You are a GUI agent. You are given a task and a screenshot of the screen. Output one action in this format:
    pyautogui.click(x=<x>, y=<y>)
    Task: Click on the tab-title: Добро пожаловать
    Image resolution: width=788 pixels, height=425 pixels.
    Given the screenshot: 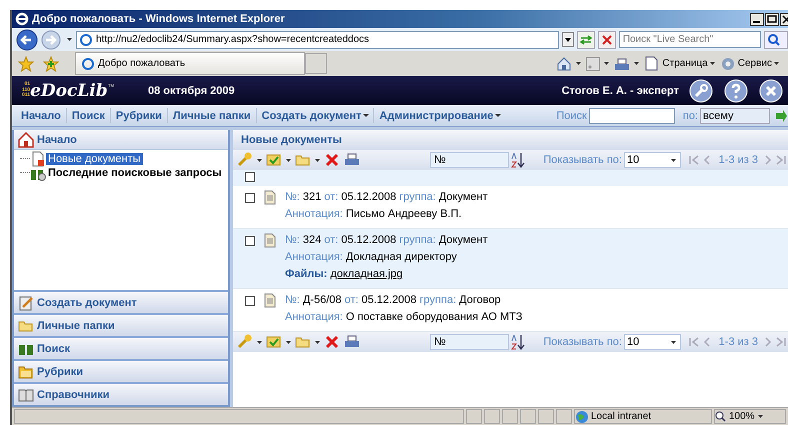 What is the action you would take?
    pyautogui.click(x=142, y=63)
    